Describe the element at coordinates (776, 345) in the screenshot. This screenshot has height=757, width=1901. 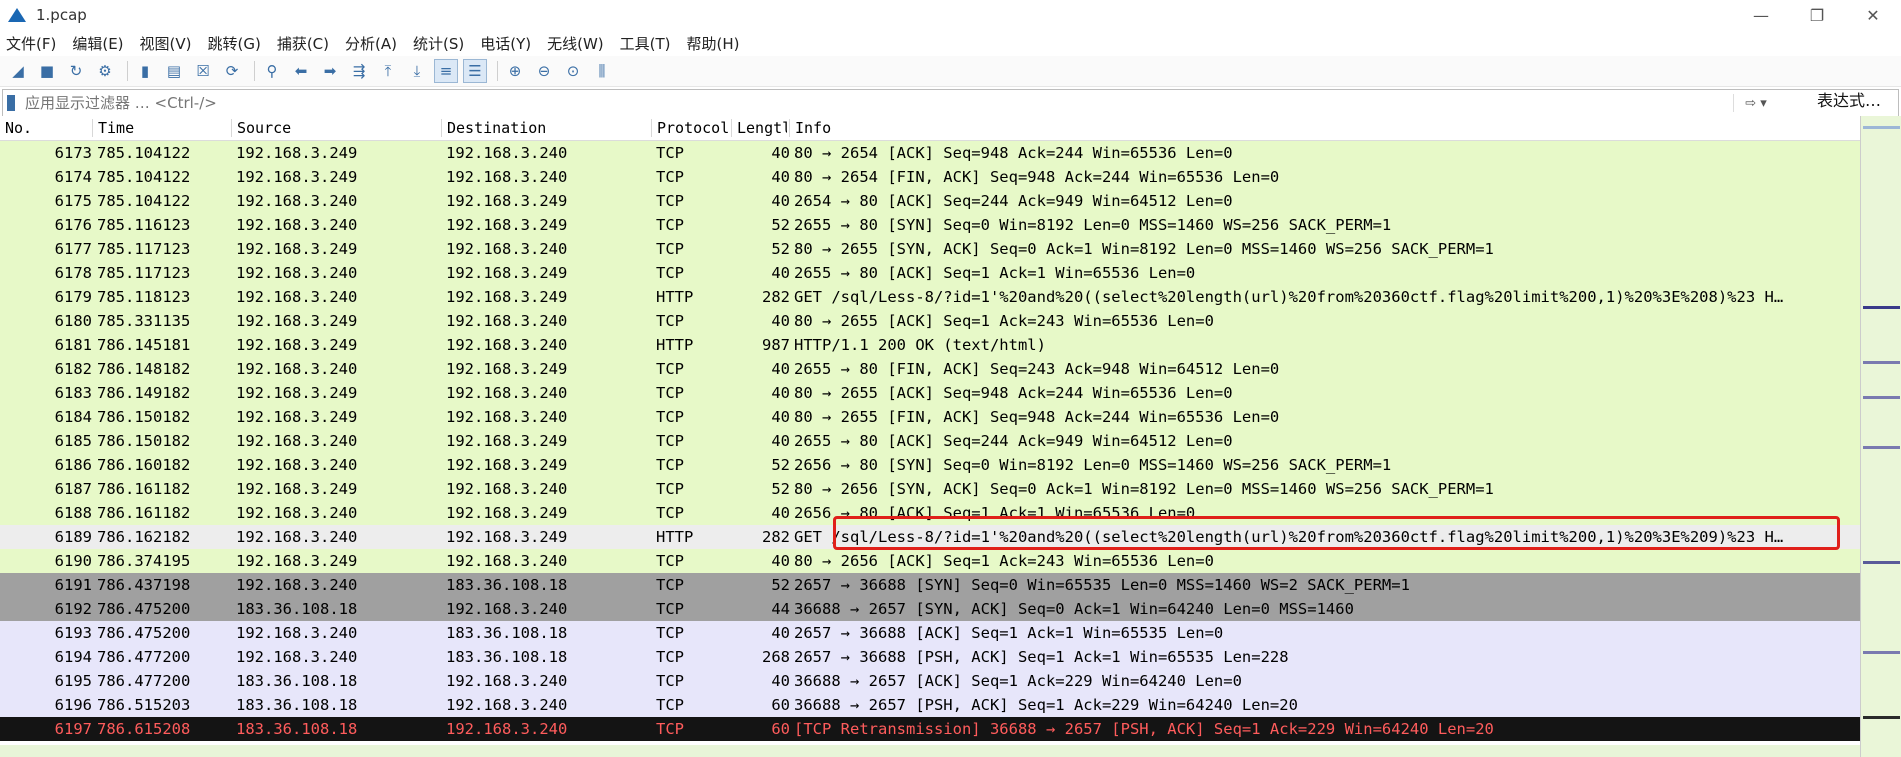
I see `packet-length: 987` at that location.